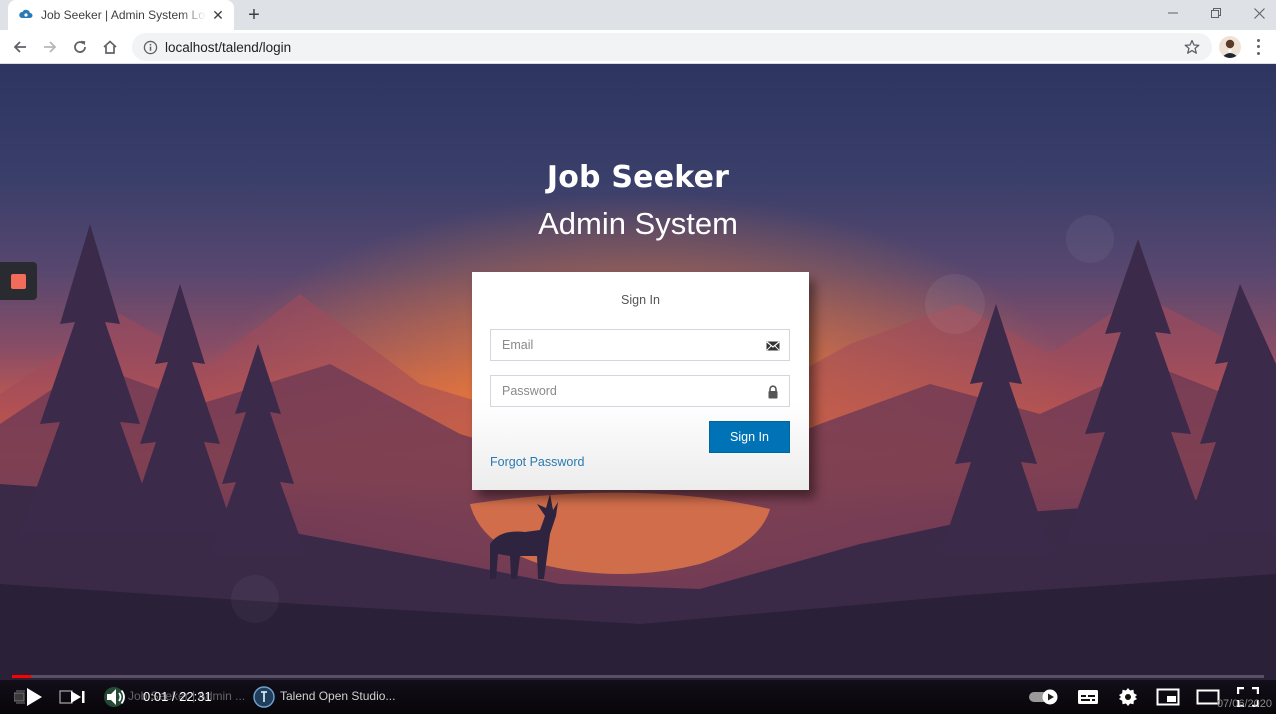 Image resolution: width=1276 pixels, height=714 pixels. I want to click on taskbar-date: 07/06/2020, so click(1244, 704).